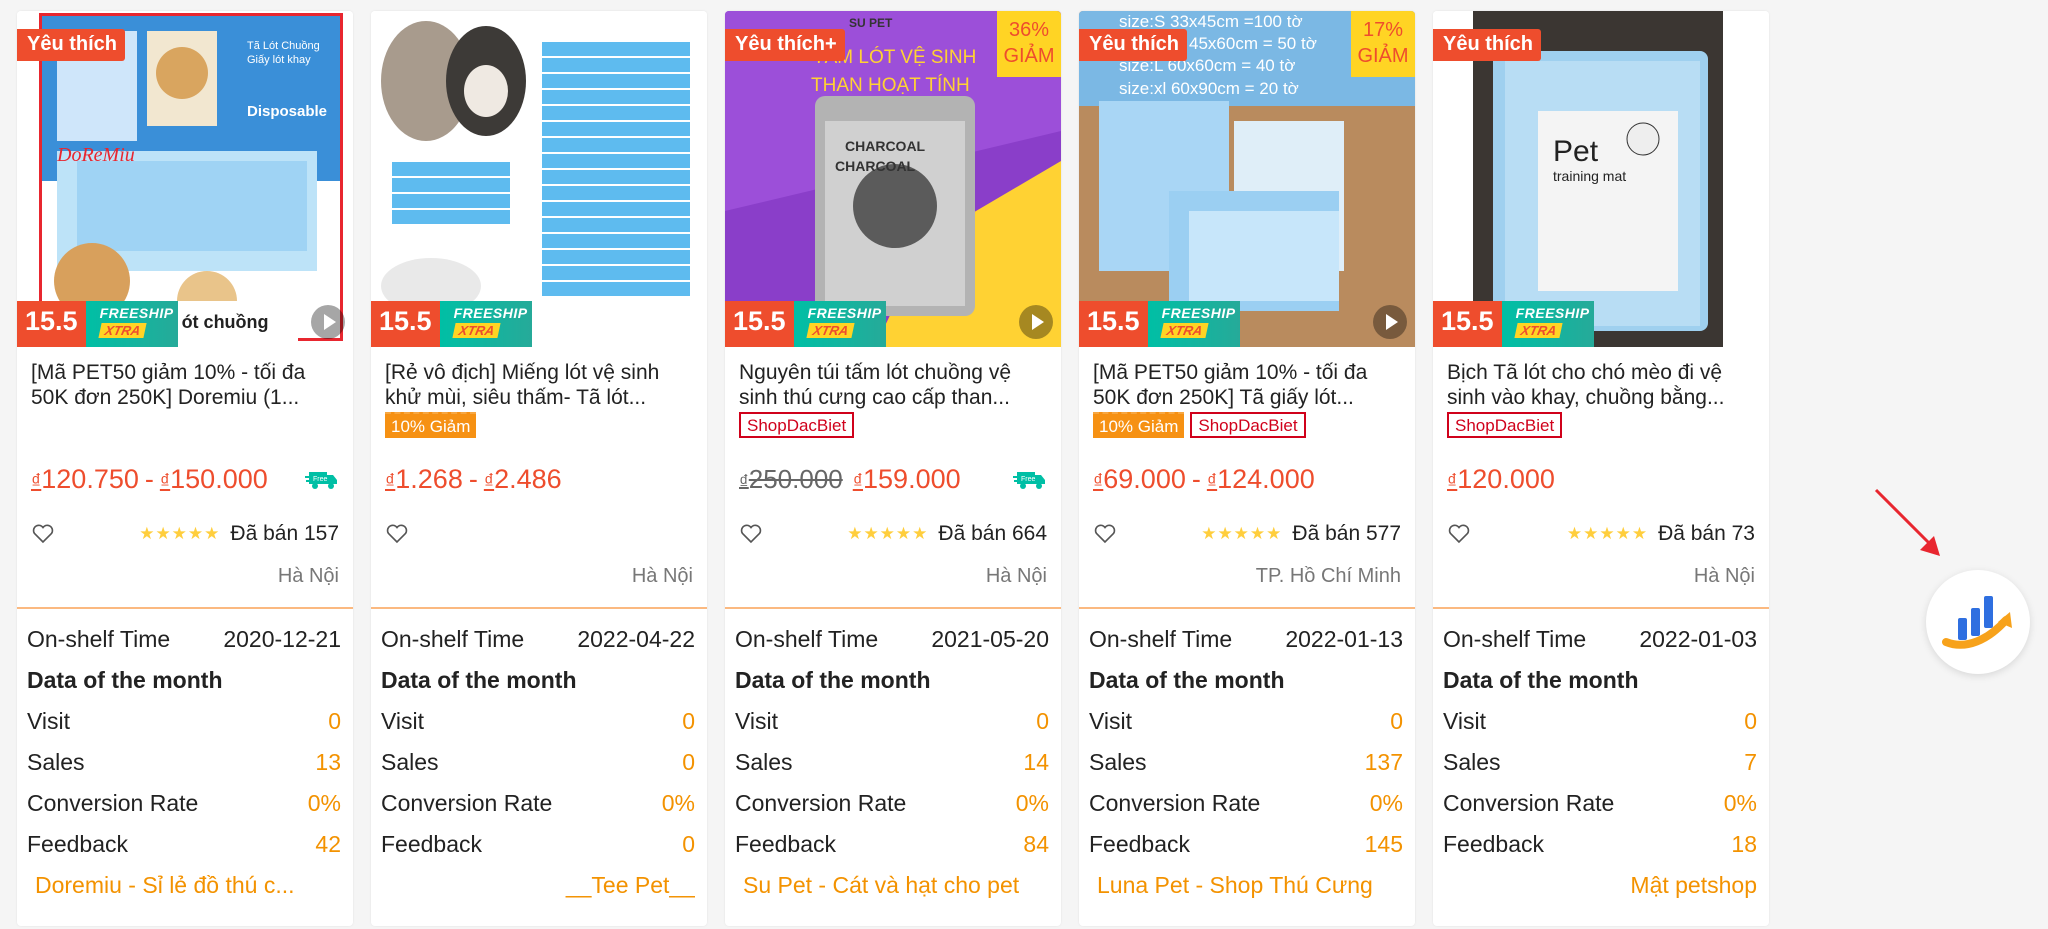  Describe the element at coordinates (1246, 762) in the screenshot. I see `sales-row: Sales 137` at that location.